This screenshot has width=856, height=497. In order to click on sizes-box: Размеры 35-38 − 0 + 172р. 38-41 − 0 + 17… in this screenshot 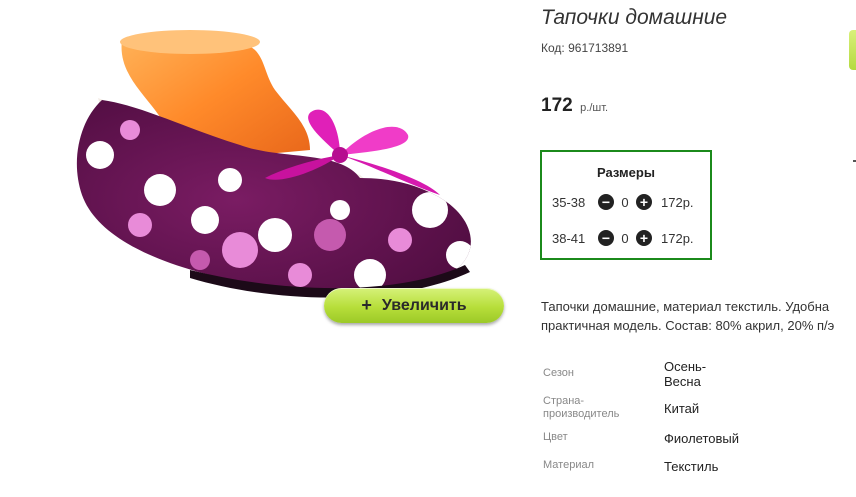, I will do `click(626, 205)`.